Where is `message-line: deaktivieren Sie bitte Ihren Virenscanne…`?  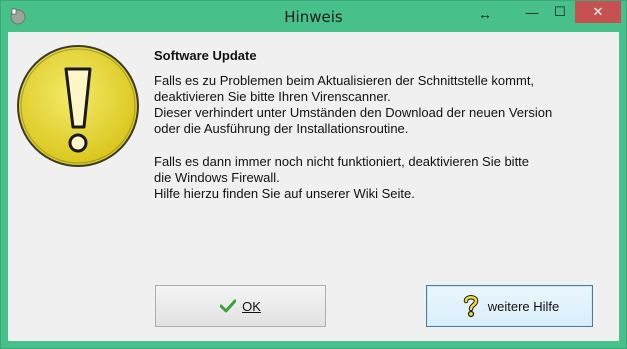 message-line: deaktivieren Sie bitte Ihren Virenscanne… is located at coordinates (272, 96).